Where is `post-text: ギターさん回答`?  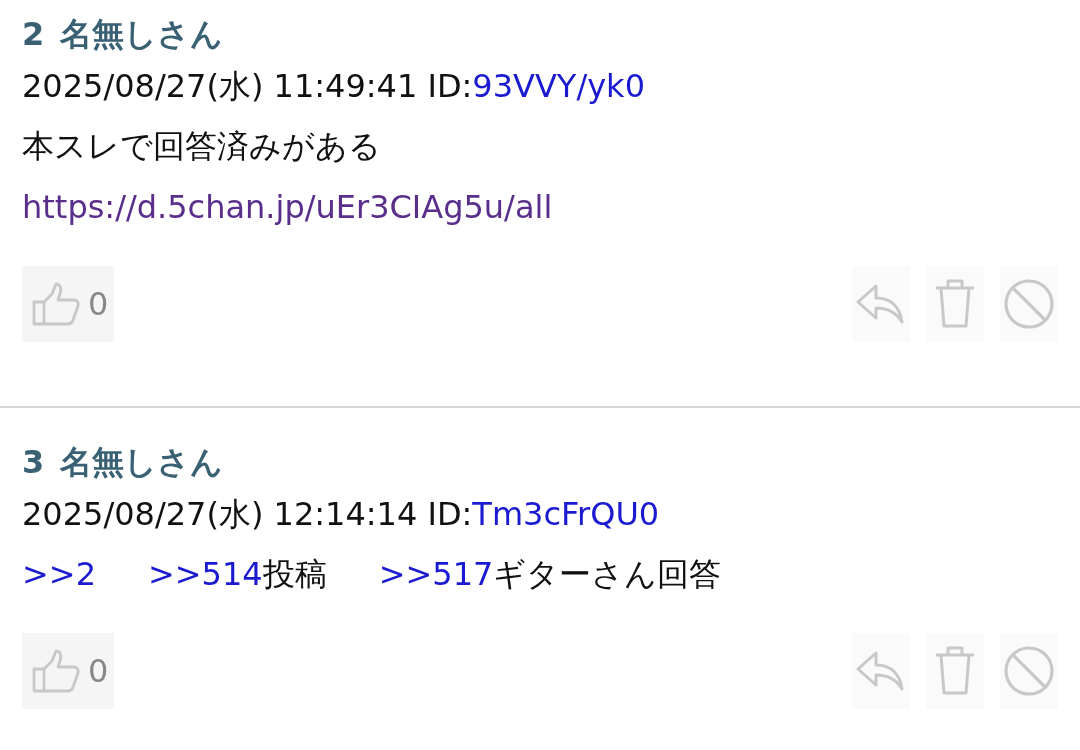
post-text: ギターさん回答 is located at coordinates (607, 575).